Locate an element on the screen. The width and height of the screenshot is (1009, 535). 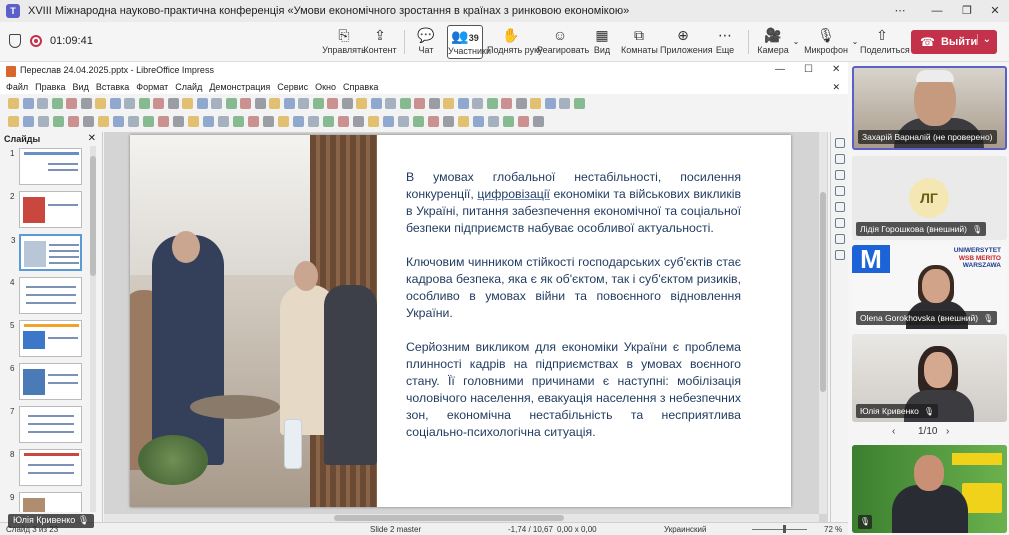
participant-tile: Юлія Кривенко 🎙 is located at coordinates (929, 378).